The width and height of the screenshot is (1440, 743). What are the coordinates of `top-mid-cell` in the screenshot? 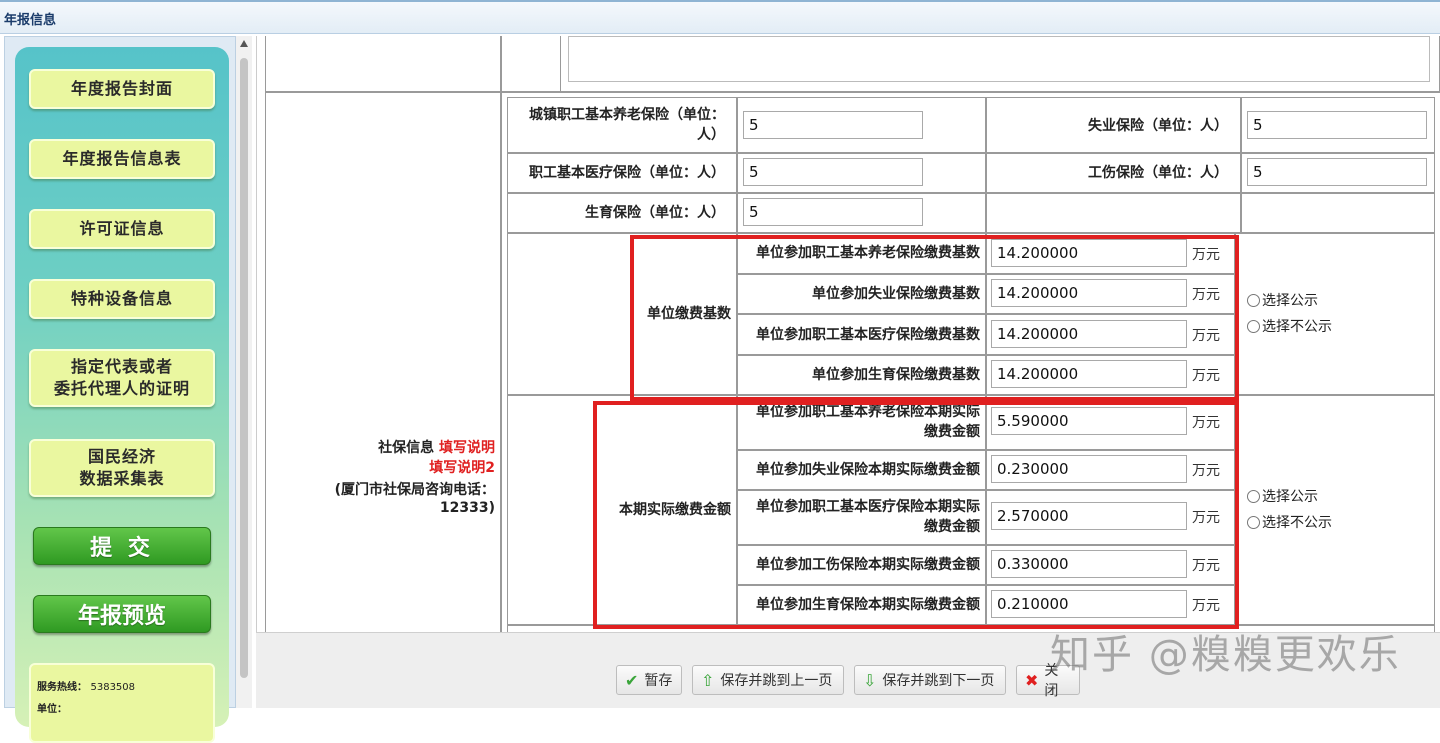 It's located at (531, 64).